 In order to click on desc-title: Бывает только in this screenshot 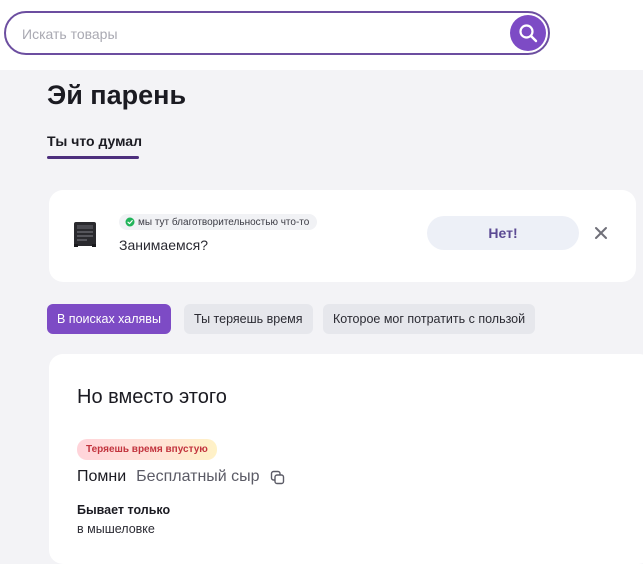, I will do `click(124, 510)`.